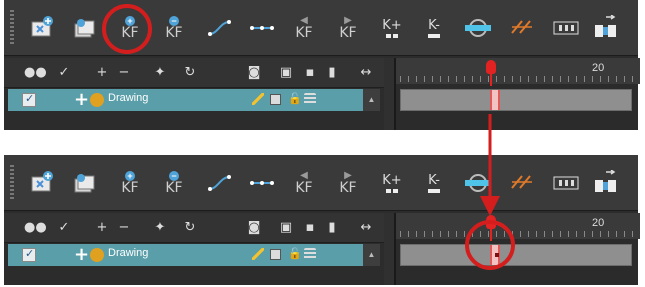 This screenshot has width=645, height=287. What do you see at coordinates (490, 165) in the screenshot?
I see `red-arrow-icon` at bounding box center [490, 165].